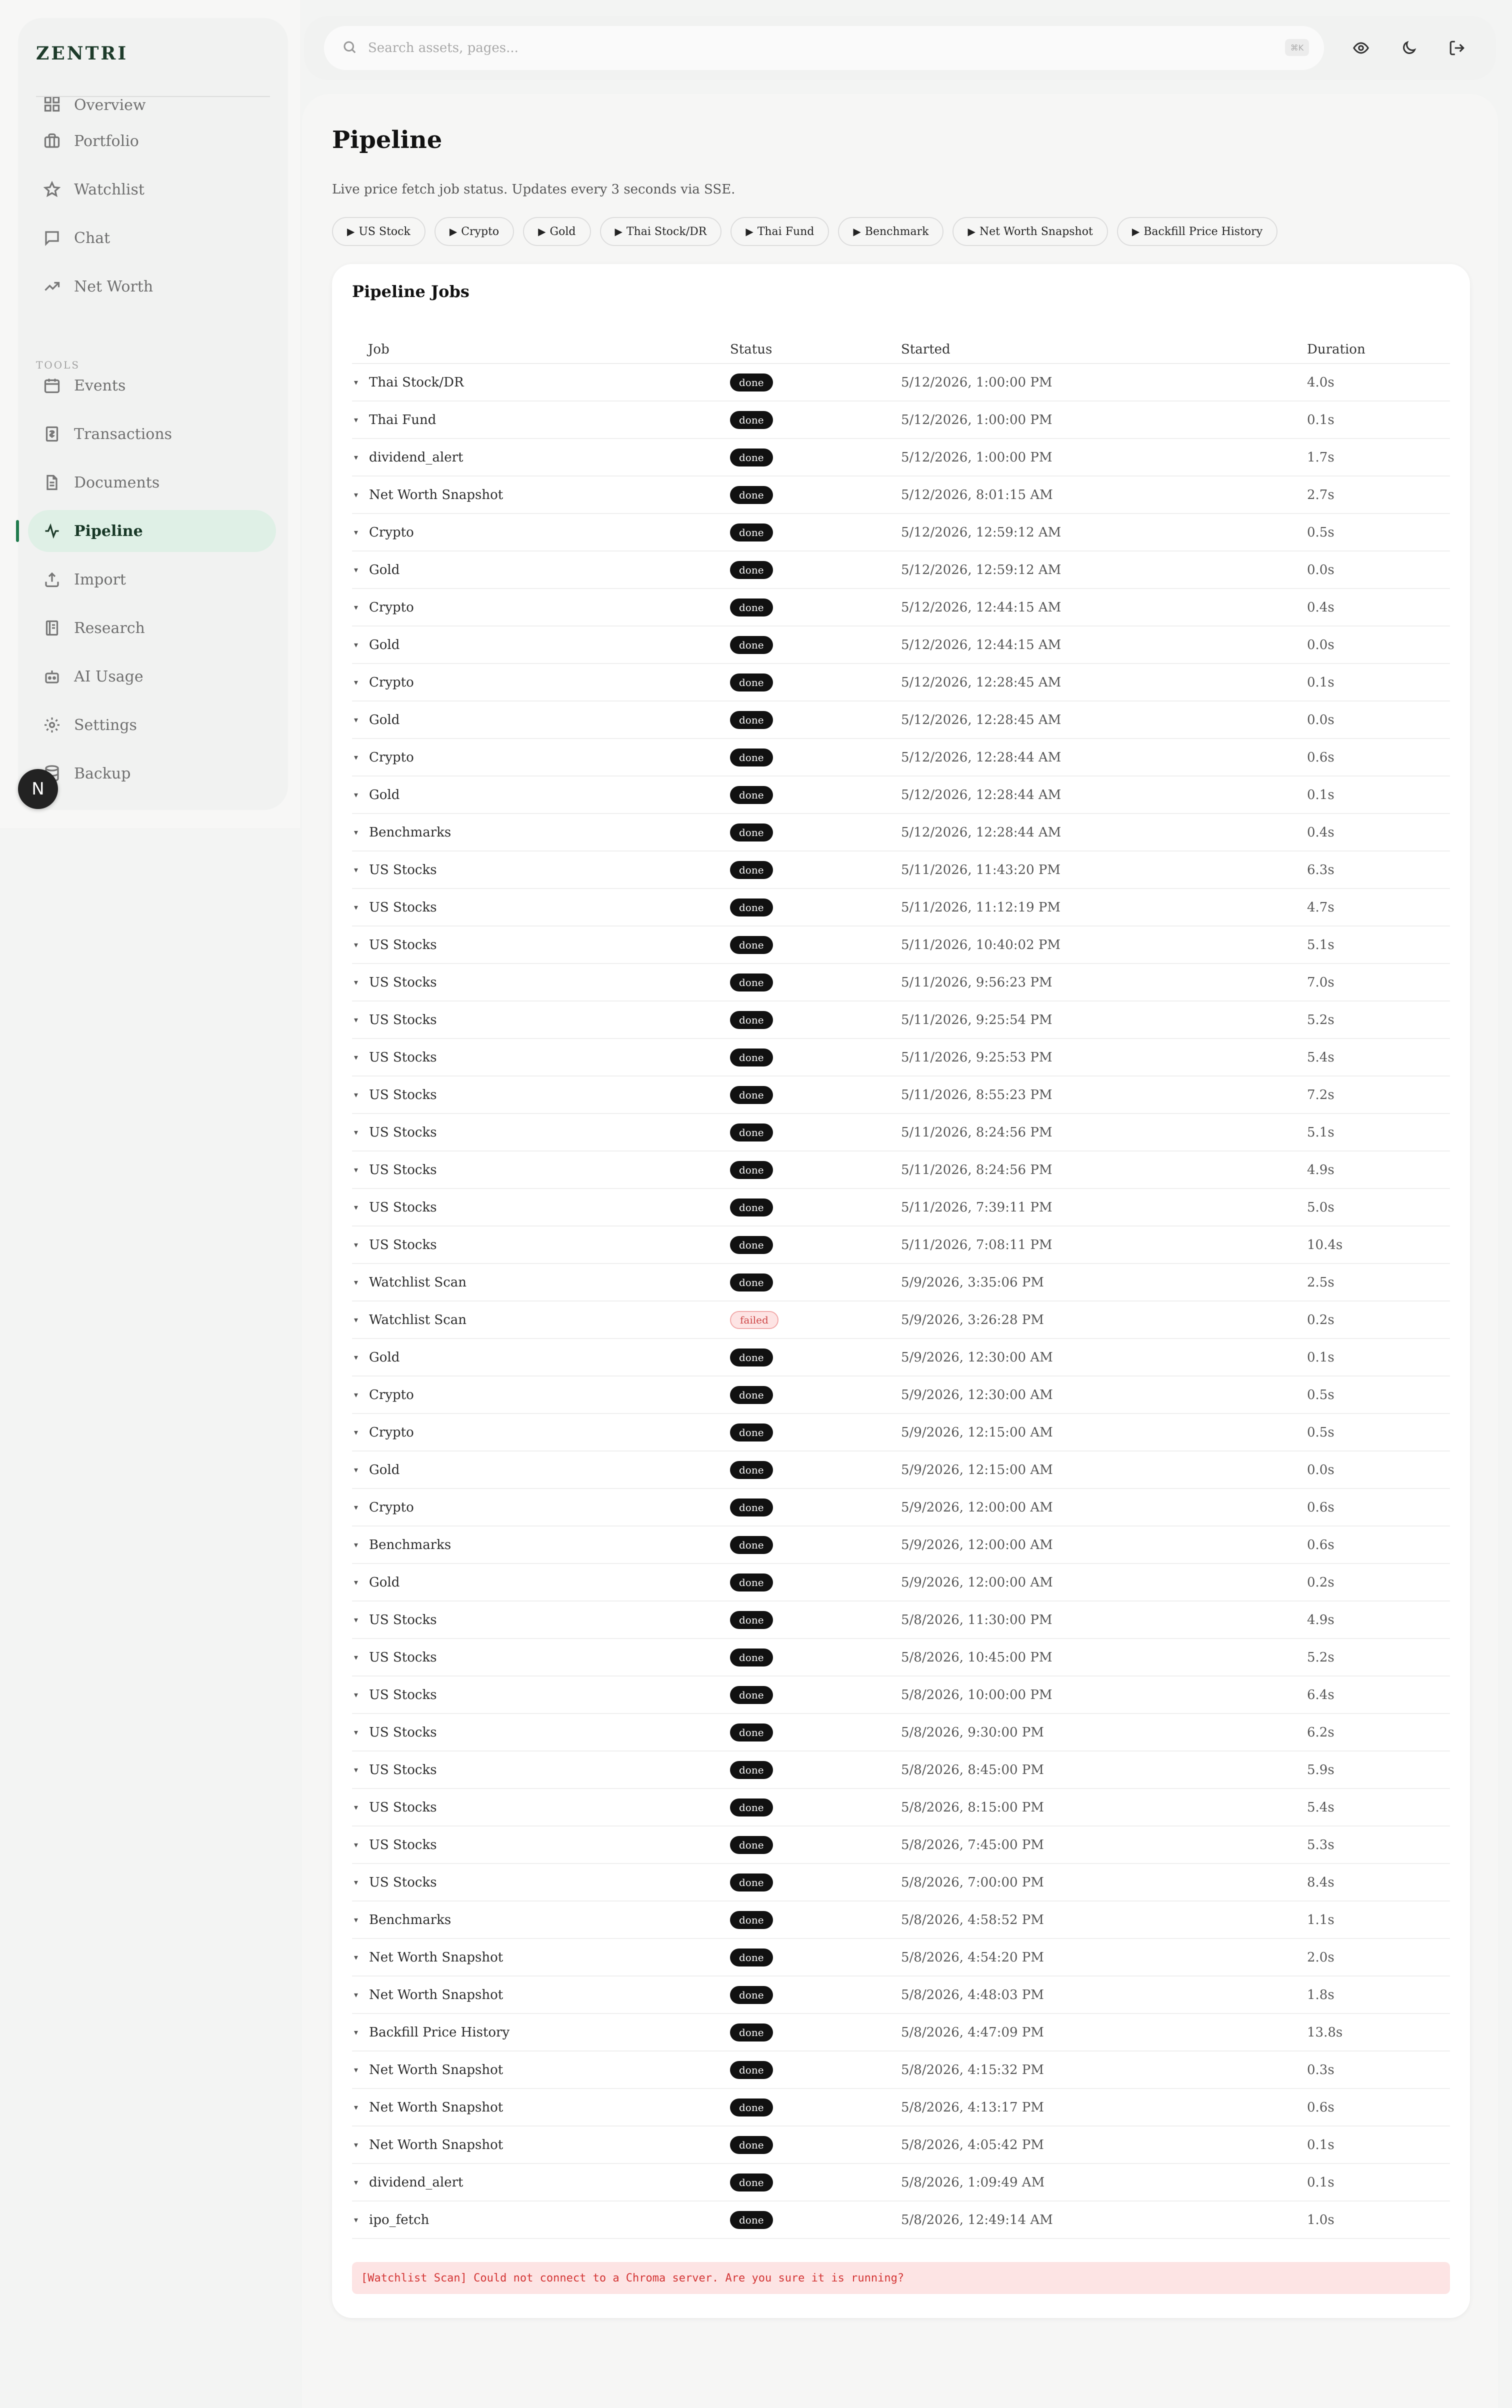  Describe the element at coordinates (901, 1433) in the screenshot. I see `table-row: ▾ Crypto done 5/9/2026, 12:15:00 AM 0.5s` at that location.